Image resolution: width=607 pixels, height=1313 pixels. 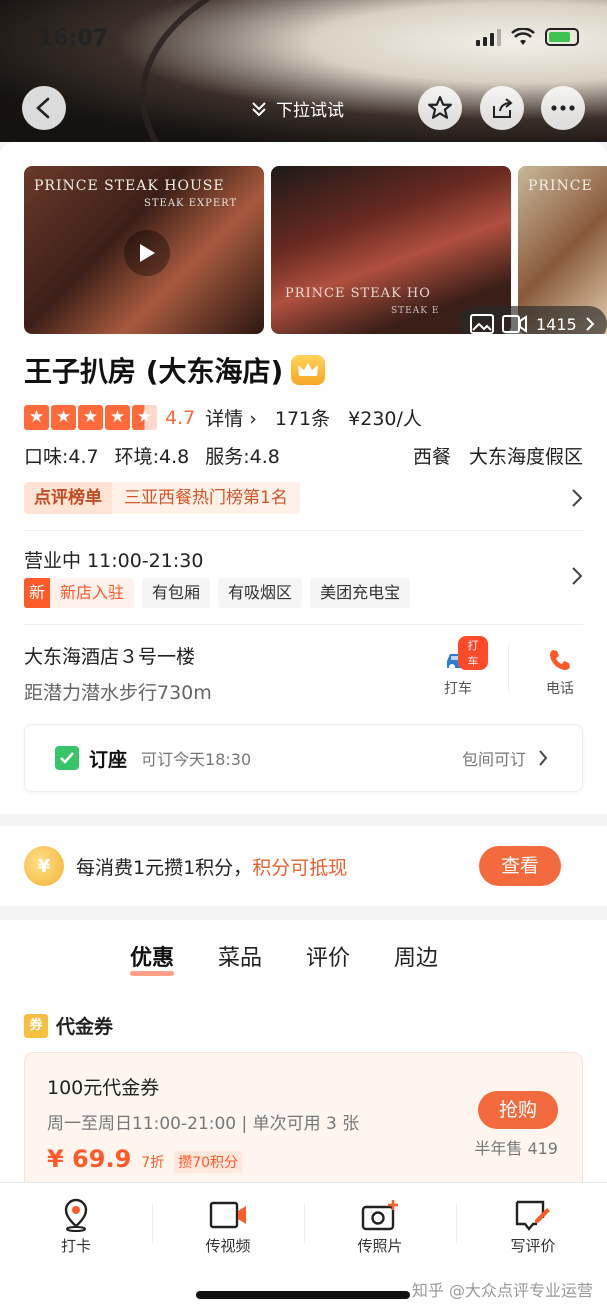 What do you see at coordinates (458, 689) in the screenshot?
I see `taxi-label: 打车` at bounding box center [458, 689].